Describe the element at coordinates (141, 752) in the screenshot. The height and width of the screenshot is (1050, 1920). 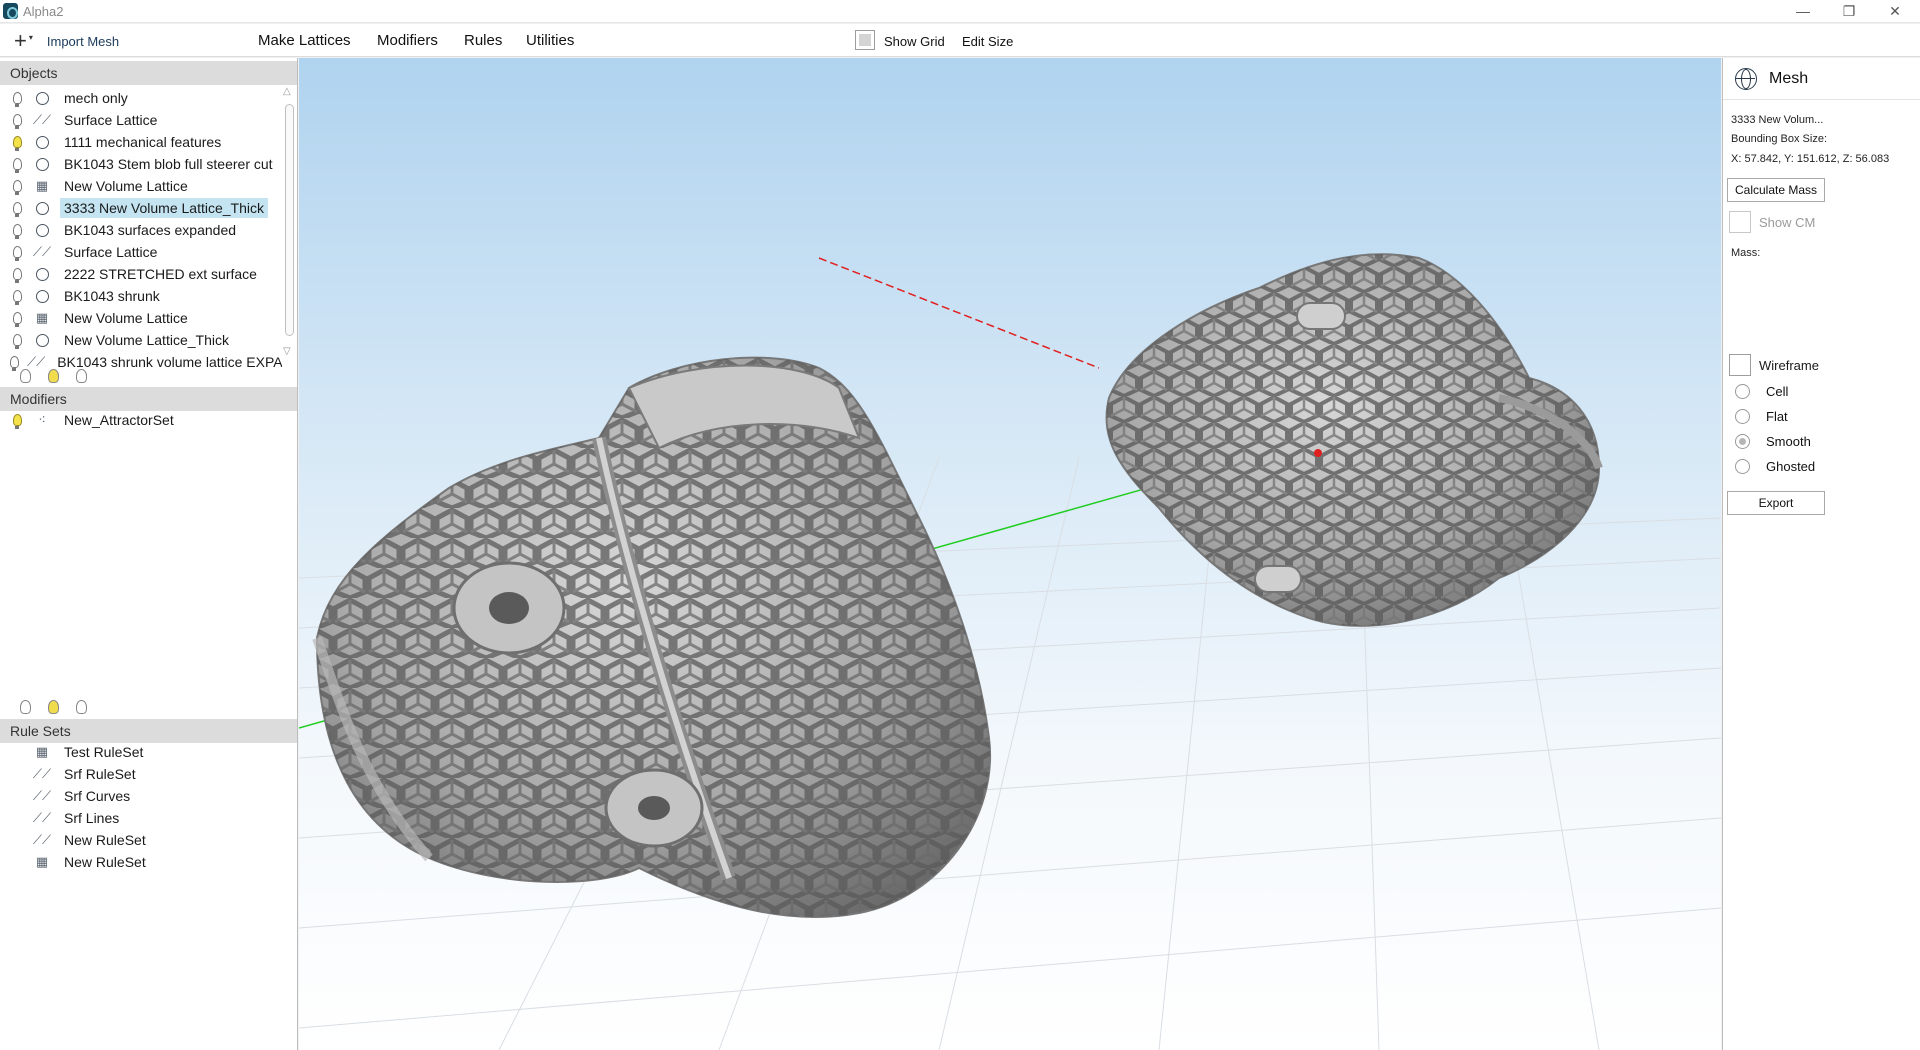
I see `ruleset-item: ▦ Test RuleSet` at that location.